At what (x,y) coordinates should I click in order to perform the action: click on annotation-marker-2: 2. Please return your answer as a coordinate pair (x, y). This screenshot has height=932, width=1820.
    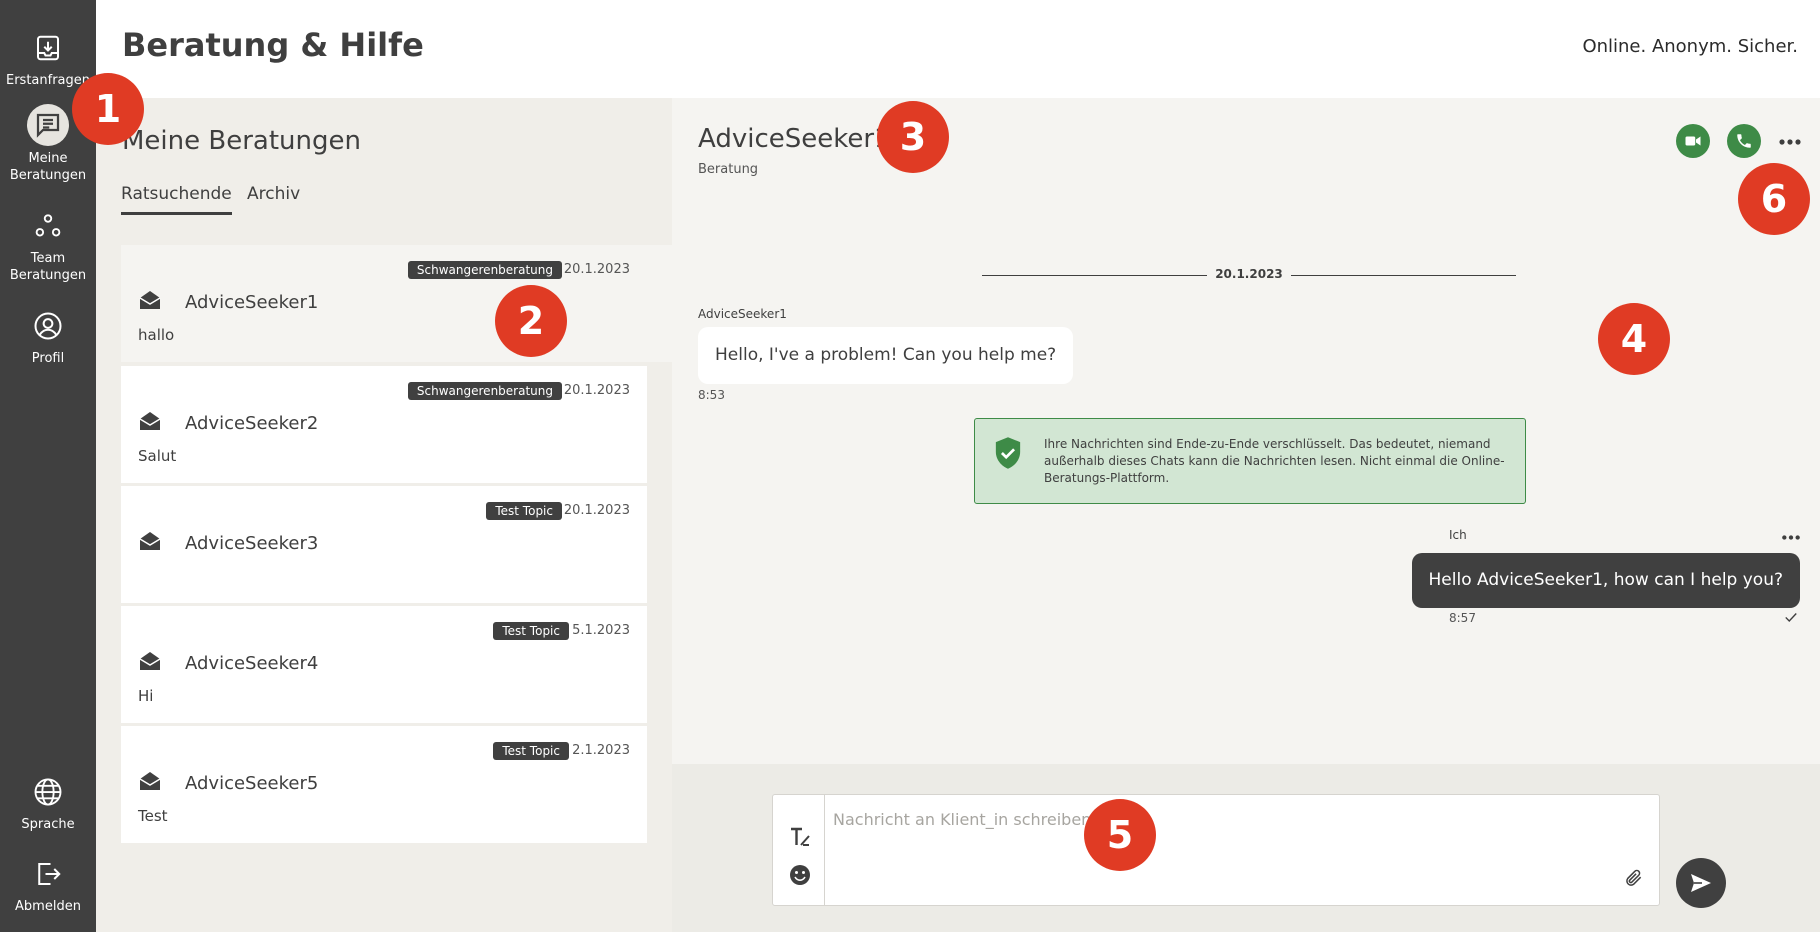
    Looking at the image, I should click on (531, 321).